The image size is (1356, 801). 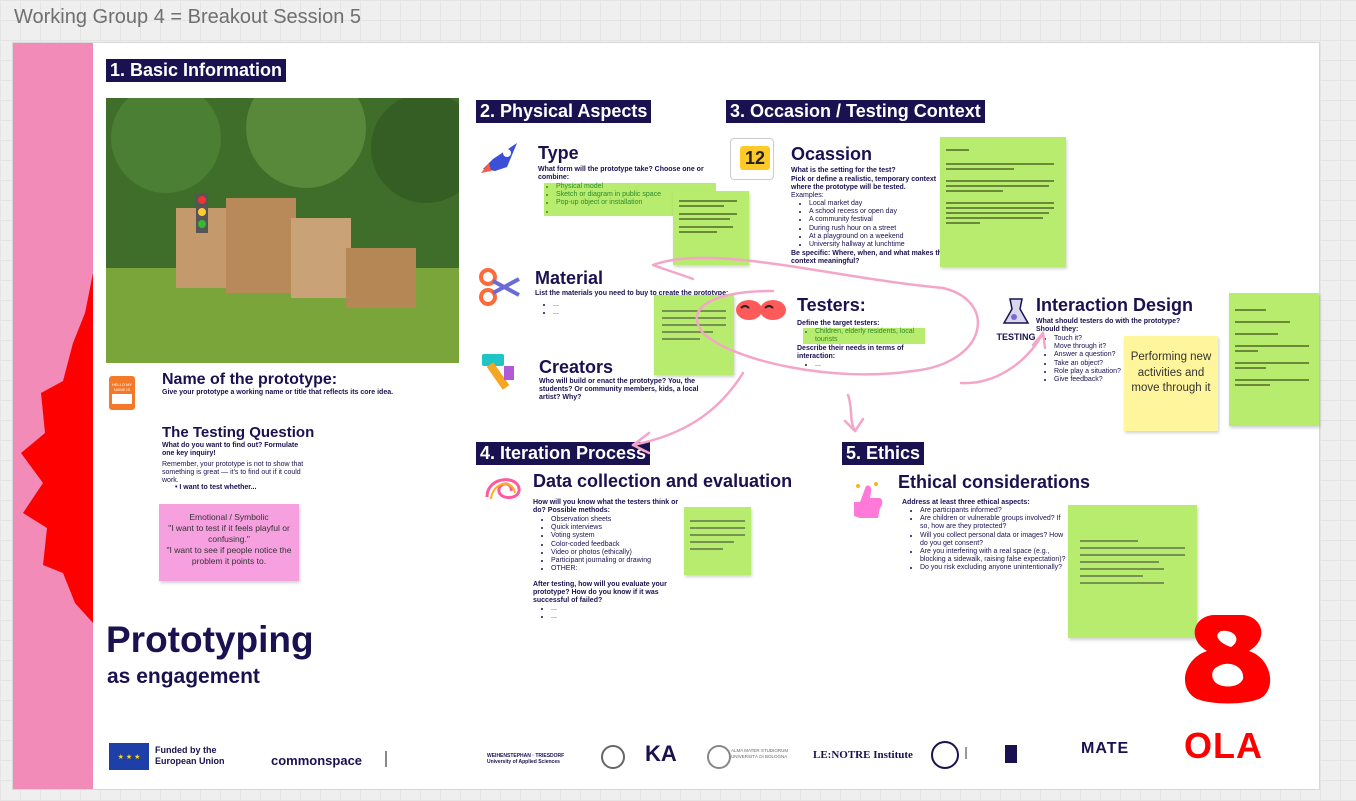 What do you see at coordinates (868, 500) in the screenshot?
I see `thumbs-up-icon` at bounding box center [868, 500].